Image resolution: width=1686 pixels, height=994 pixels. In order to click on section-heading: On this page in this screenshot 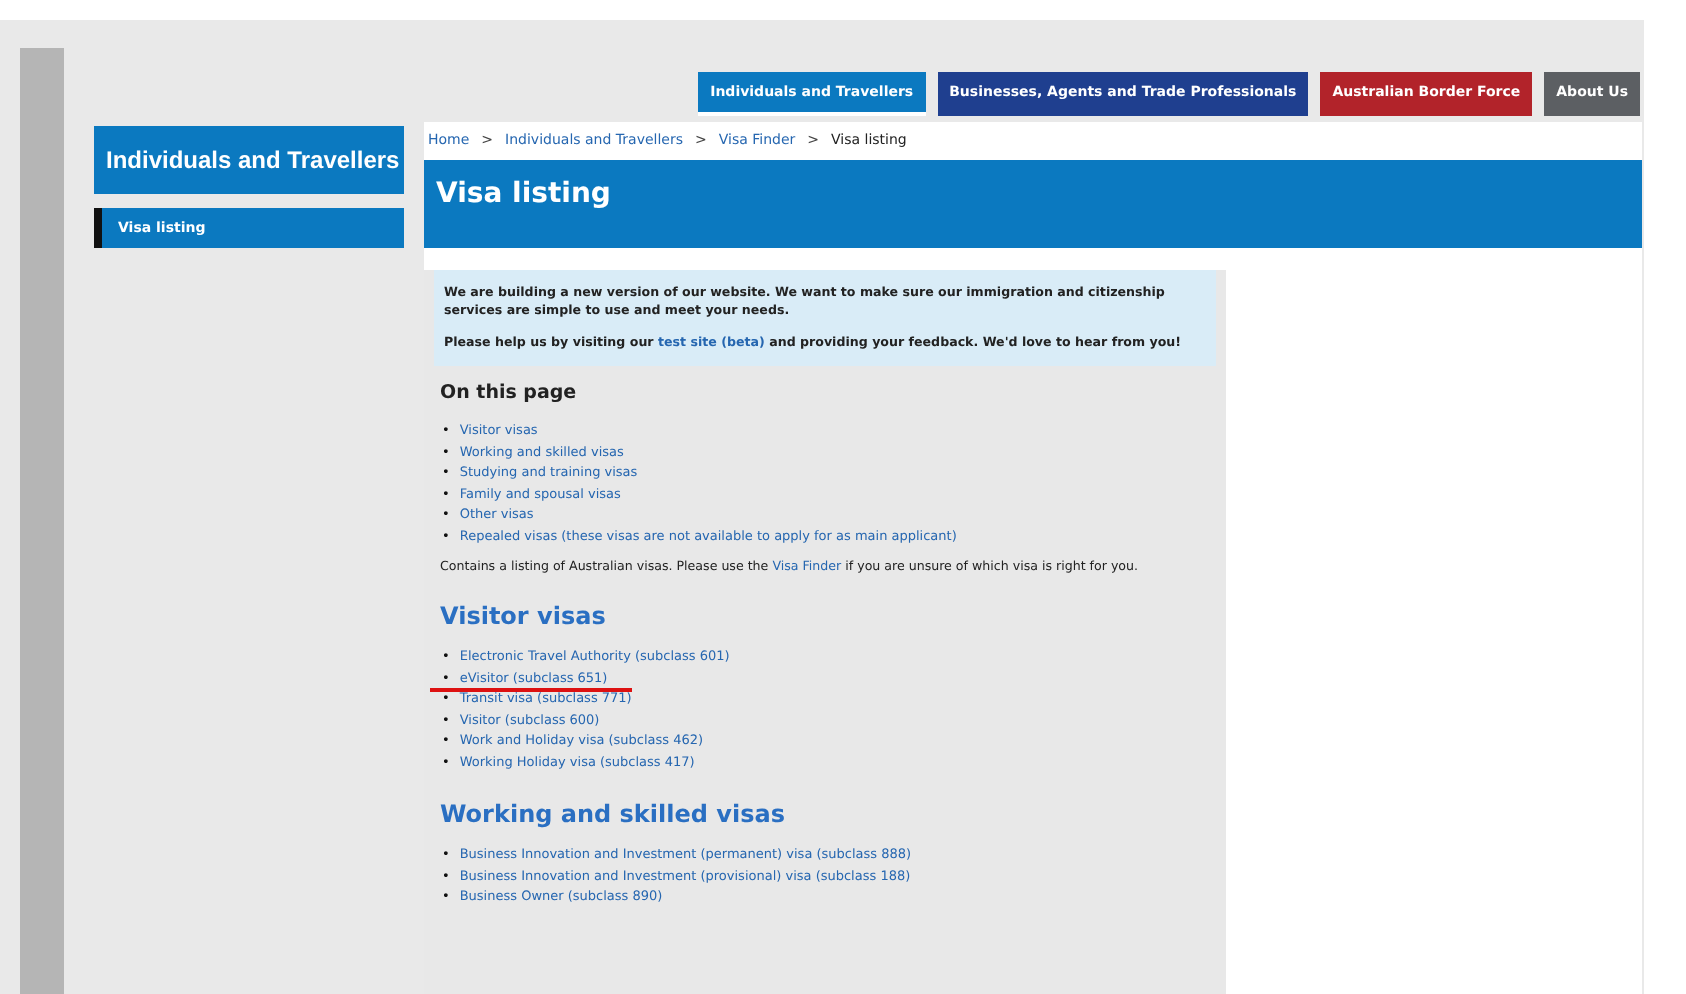, I will do `click(509, 393)`.